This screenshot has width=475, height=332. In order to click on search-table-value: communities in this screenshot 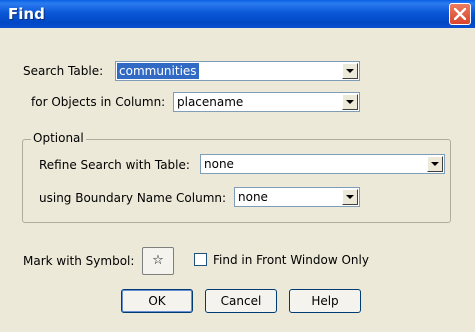, I will do `click(158, 71)`.